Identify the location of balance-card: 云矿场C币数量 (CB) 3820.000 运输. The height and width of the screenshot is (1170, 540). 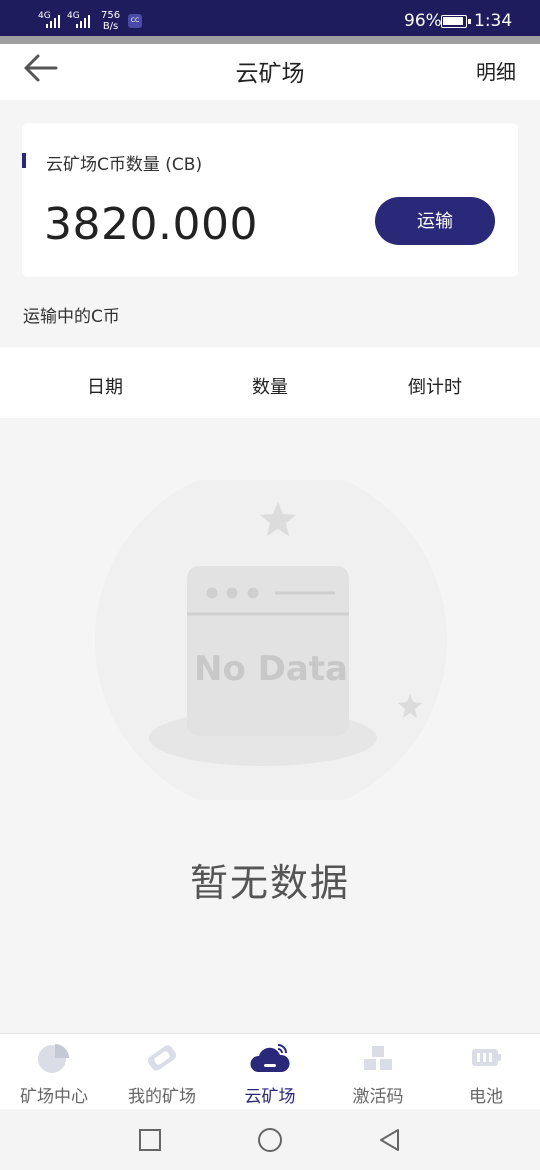
(270, 200).